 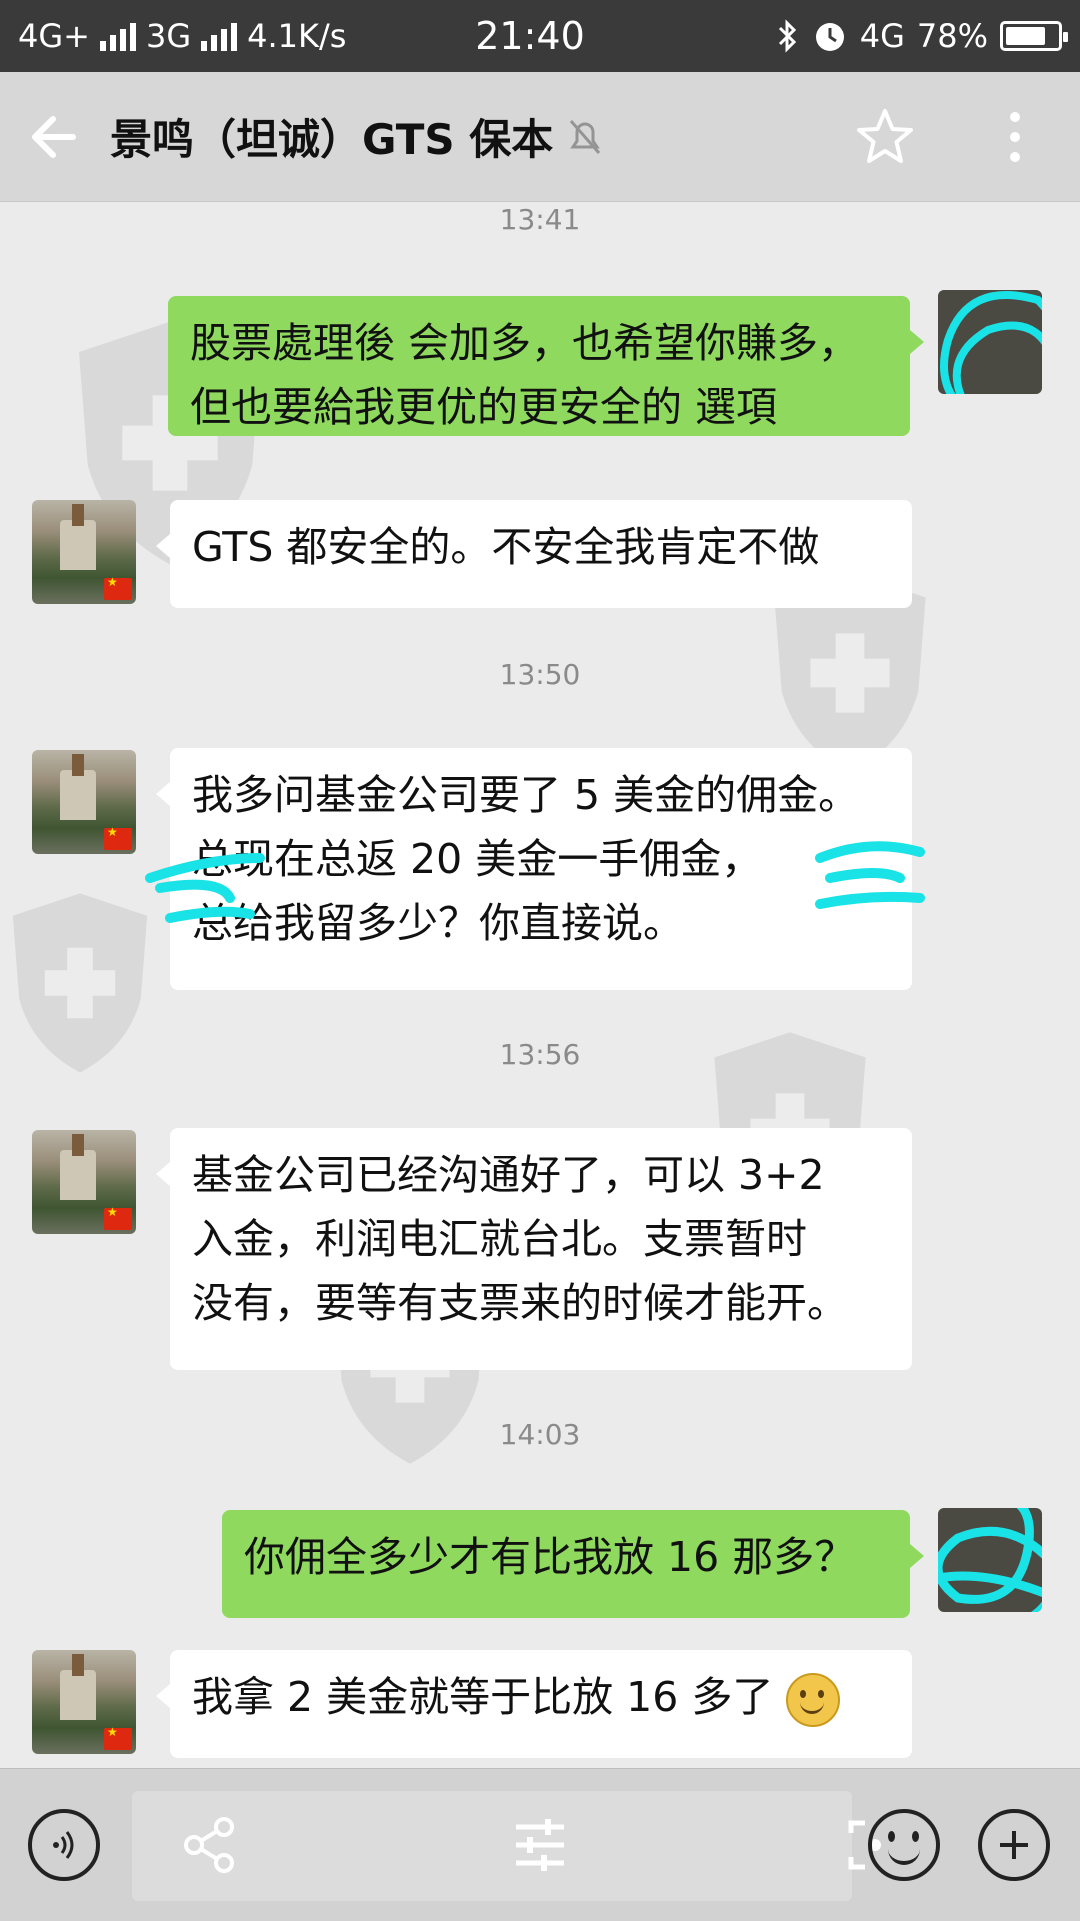 I want to click on signal-icon, so click(x=117, y=36).